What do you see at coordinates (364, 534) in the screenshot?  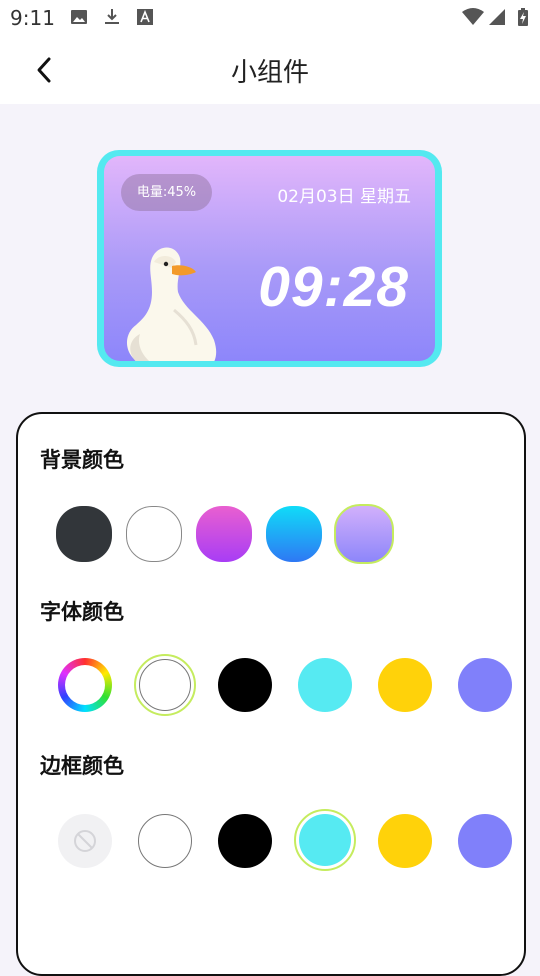 I see `bg-swatch-lavender-selected` at bounding box center [364, 534].